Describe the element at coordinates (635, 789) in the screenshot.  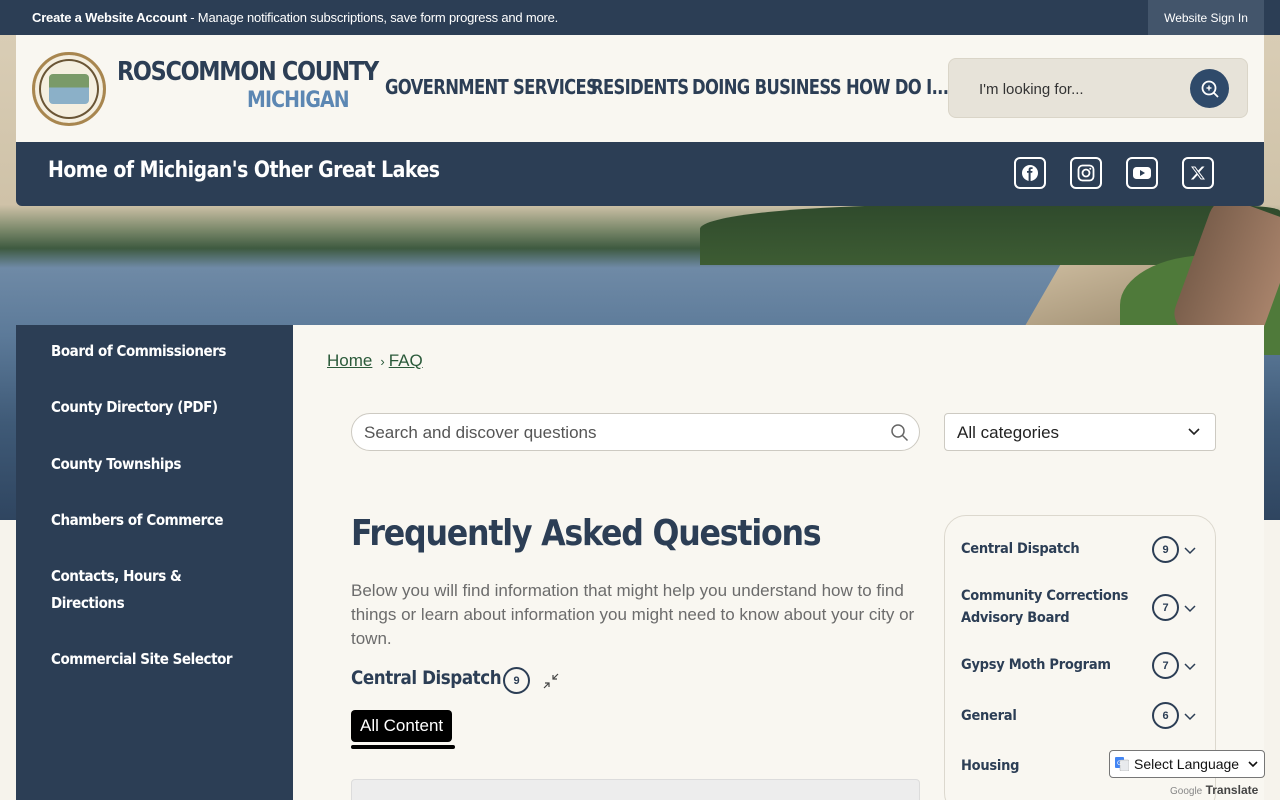
I see `faq-content-panel` at that location.